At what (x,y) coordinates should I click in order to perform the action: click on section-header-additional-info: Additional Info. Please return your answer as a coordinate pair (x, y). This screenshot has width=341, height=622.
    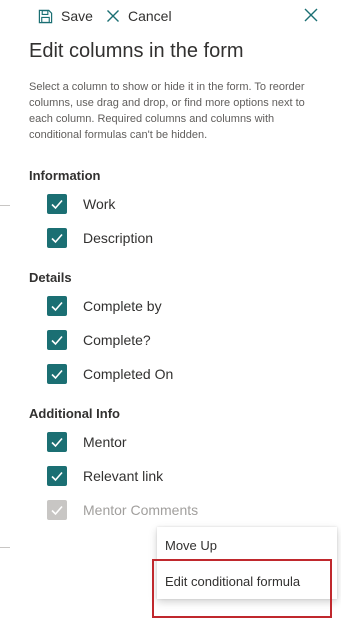
    Looking at the image, I should click on (74, 413).